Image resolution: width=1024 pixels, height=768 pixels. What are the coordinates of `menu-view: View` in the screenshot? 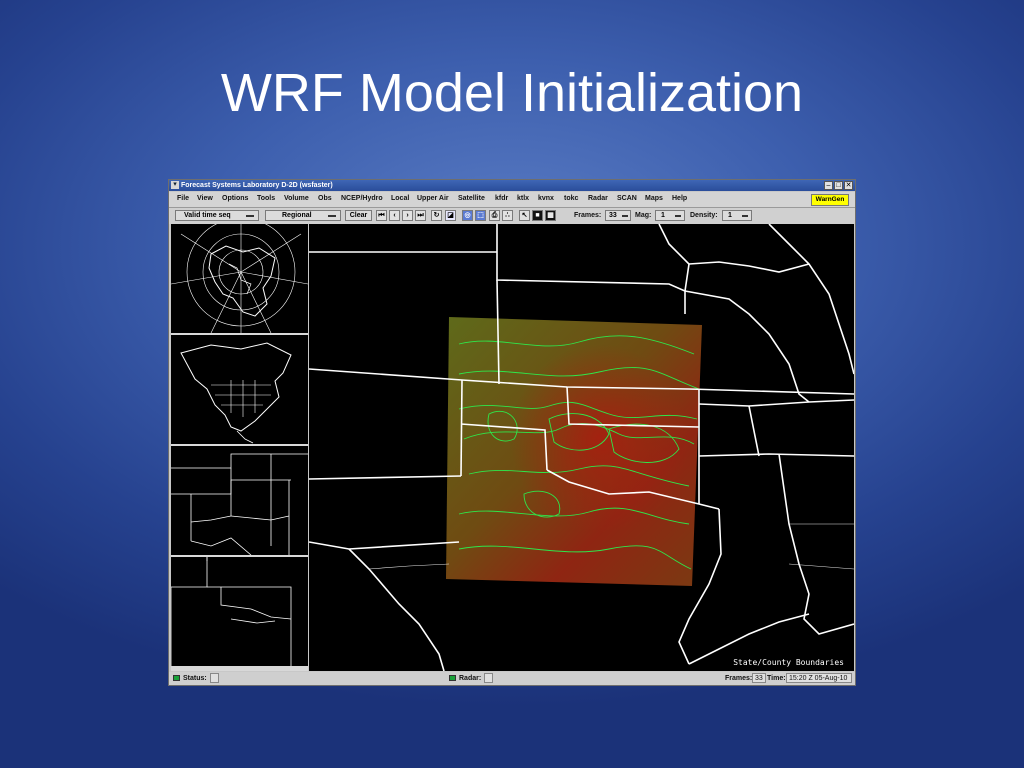 It's located at (205, 198).